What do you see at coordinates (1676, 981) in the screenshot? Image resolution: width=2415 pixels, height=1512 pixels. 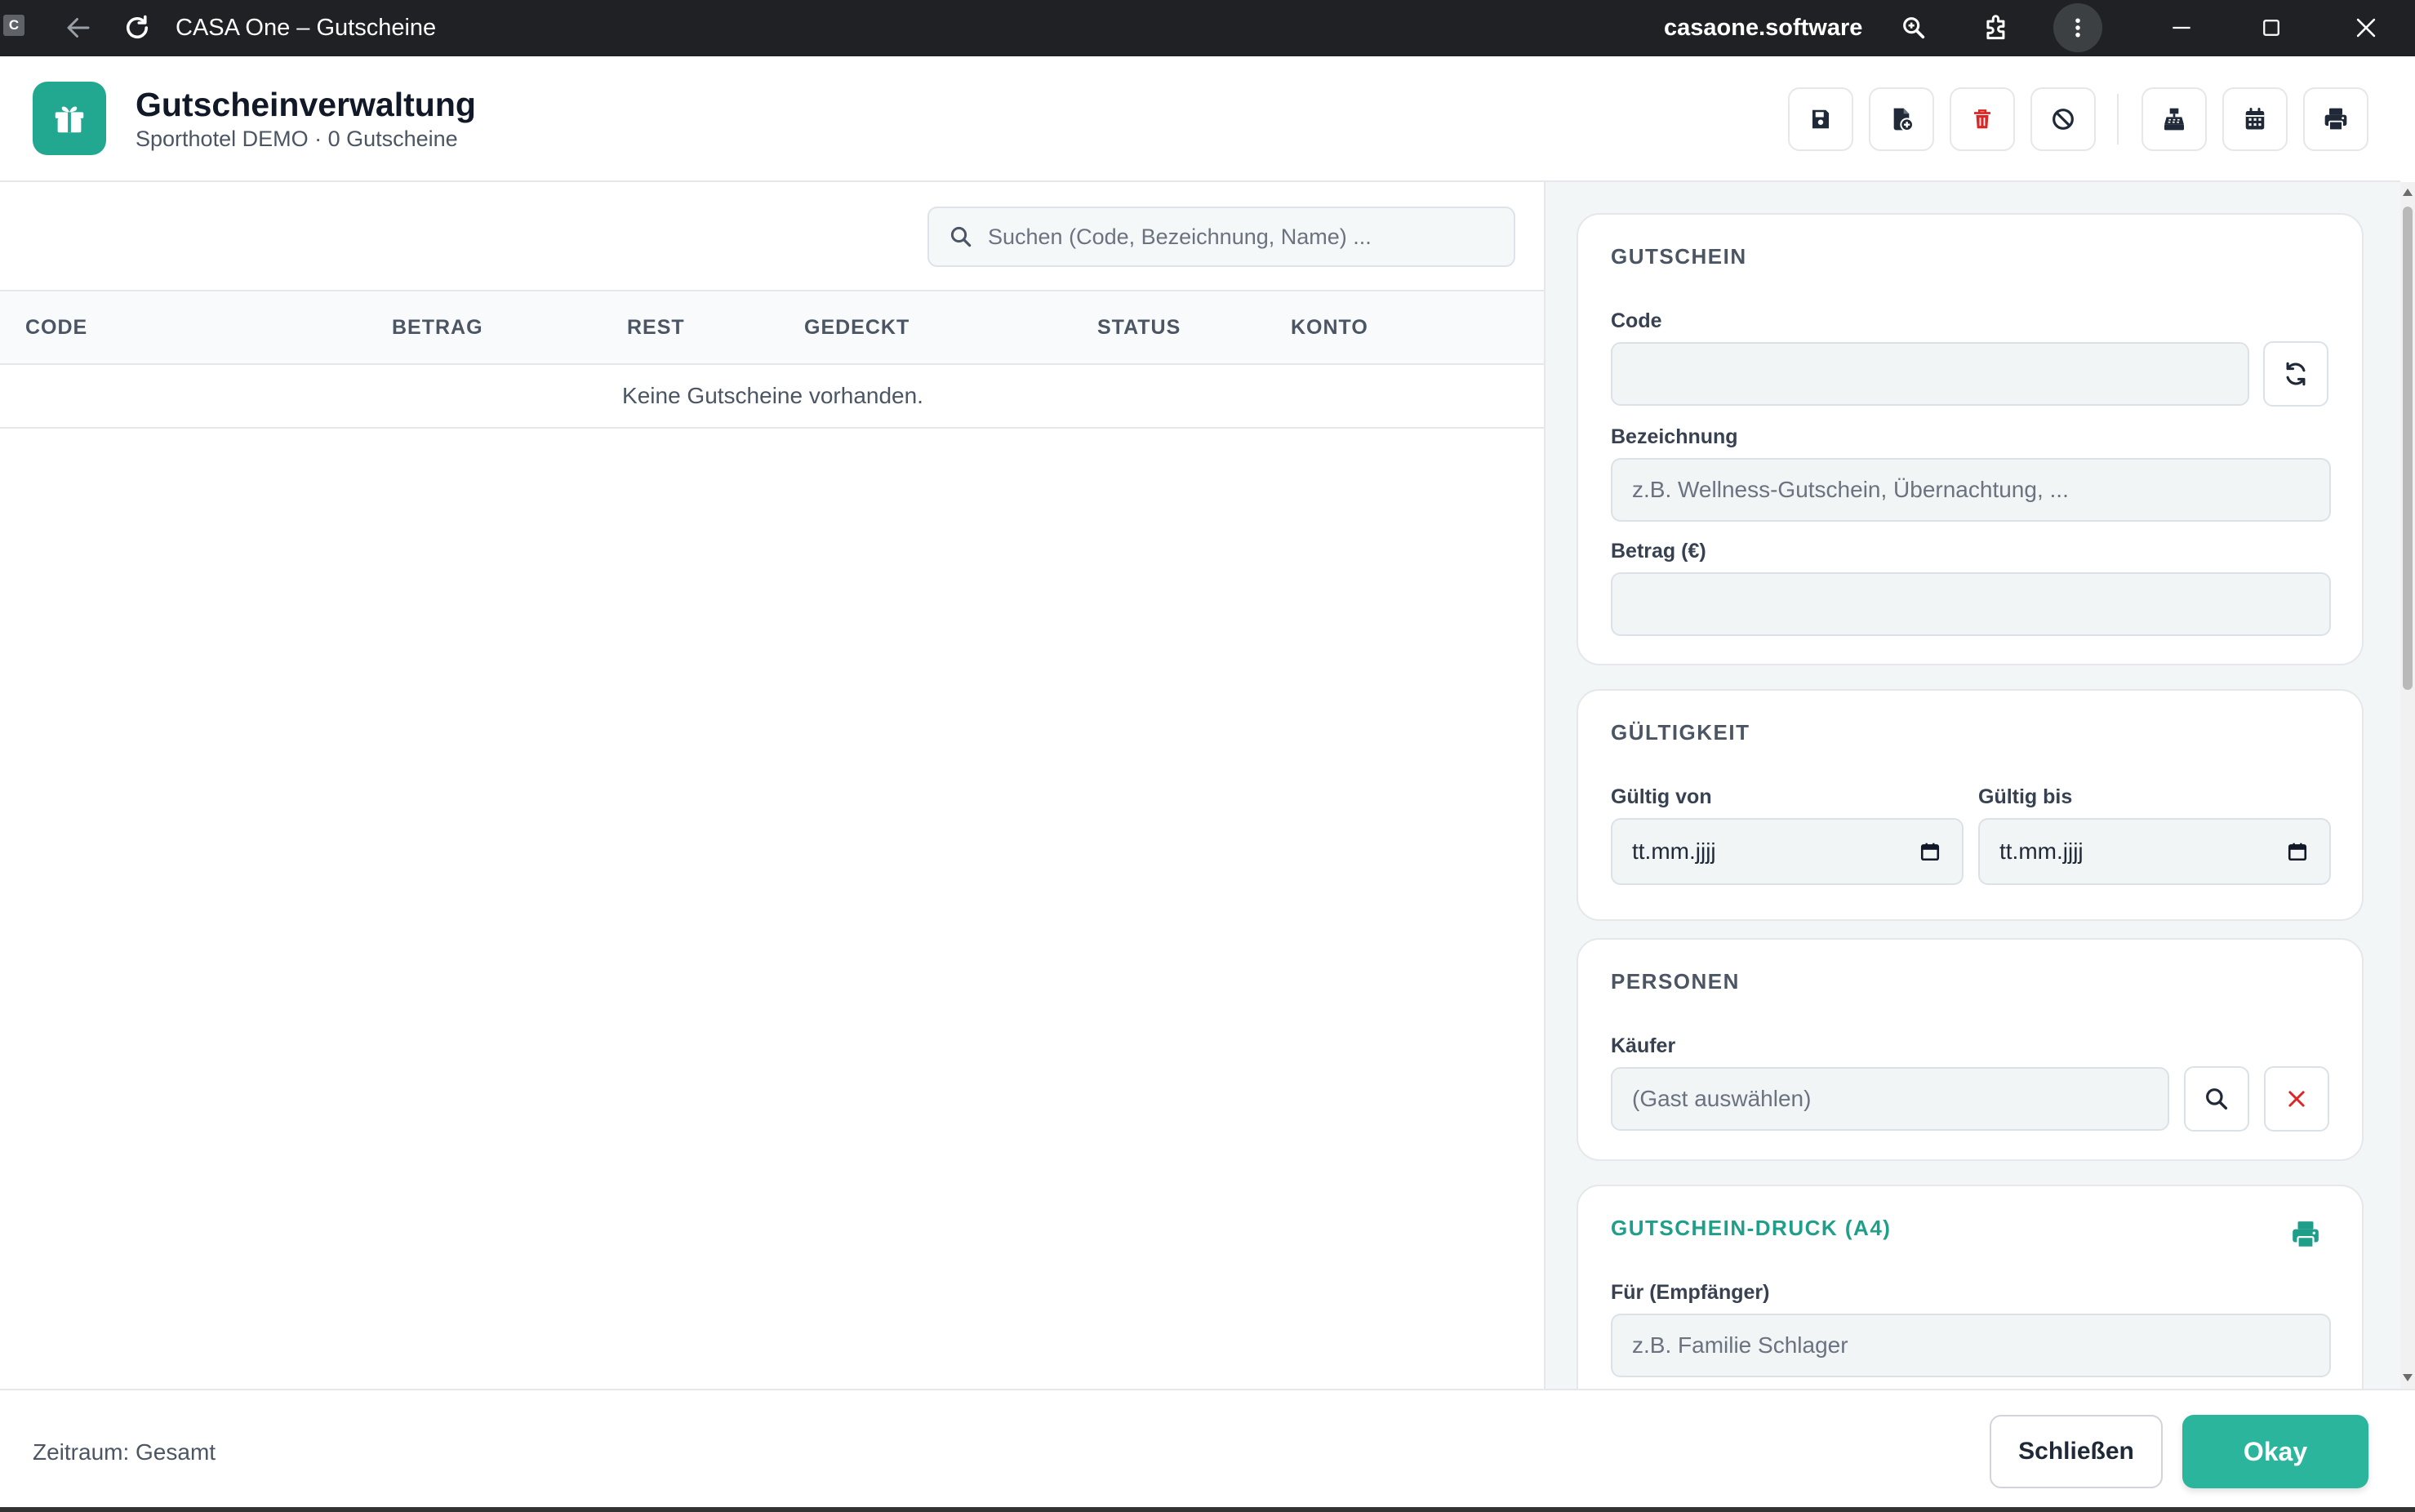 I see `section-title-personen: PERSONEN` at bounding box center [1676, 981].